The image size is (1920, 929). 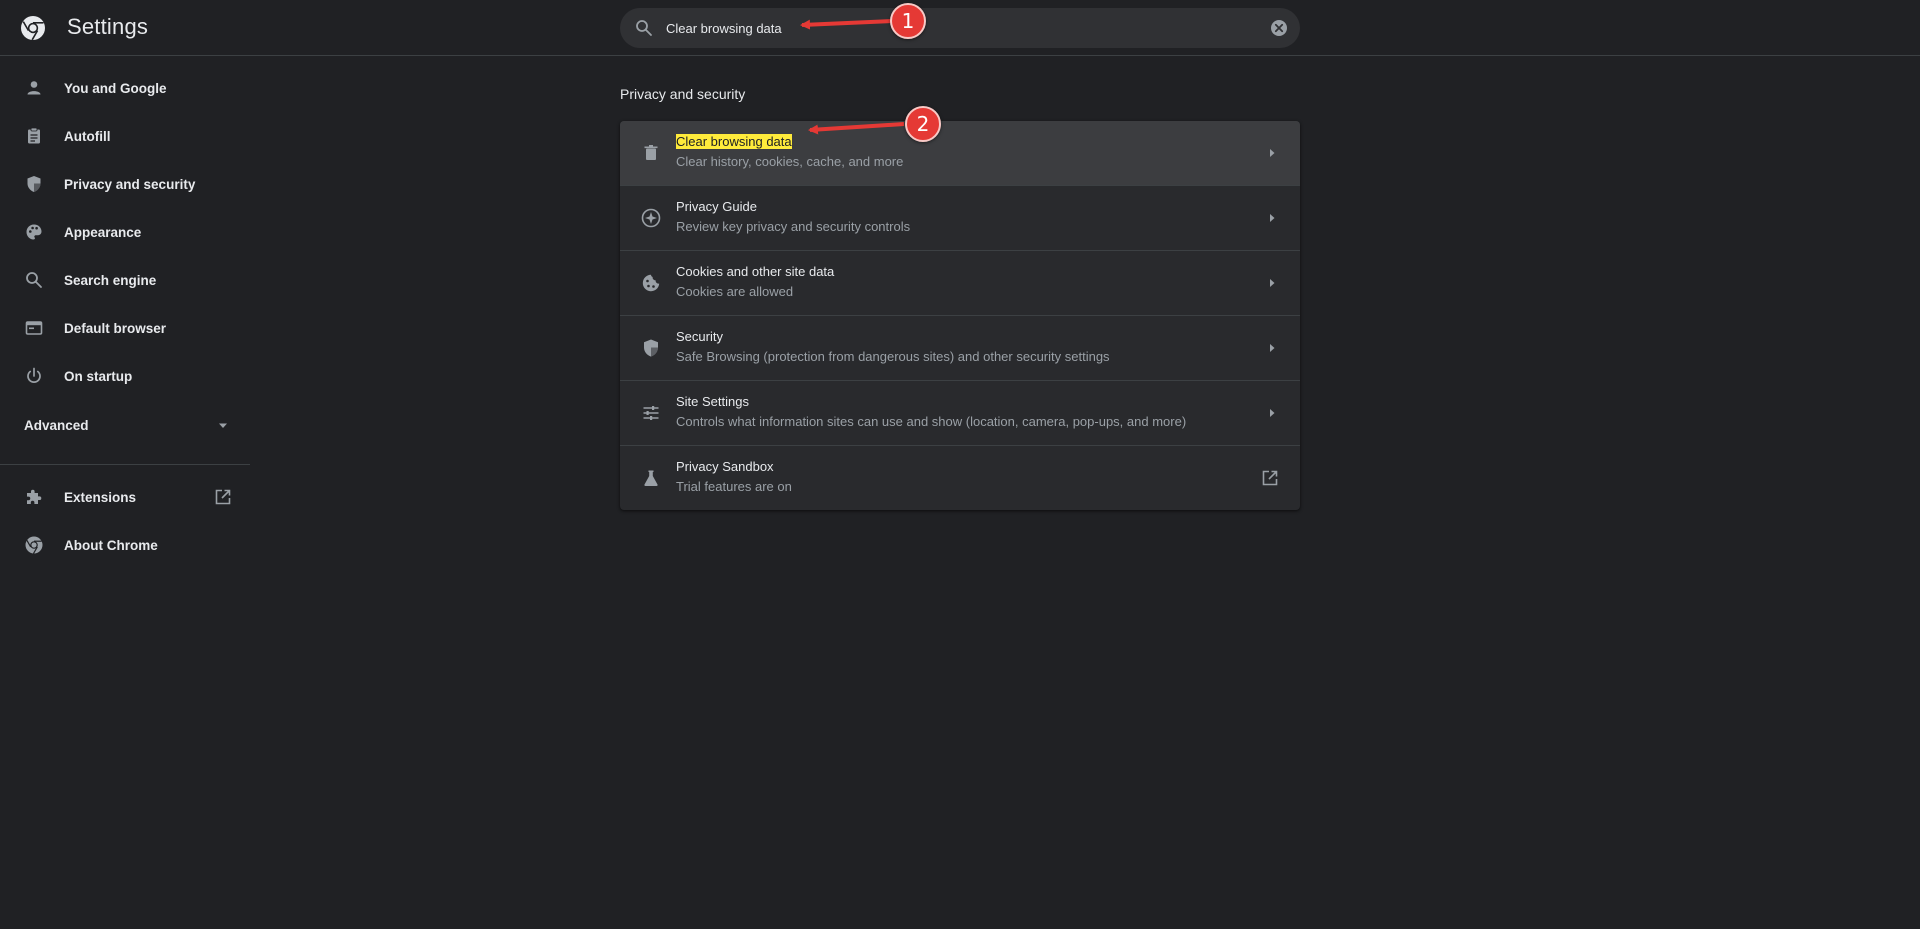 What do you see at coordinates (755, 271) in the screenshot?
I see `row-title: Cookies and other site data` at bounding box center [755, 271].